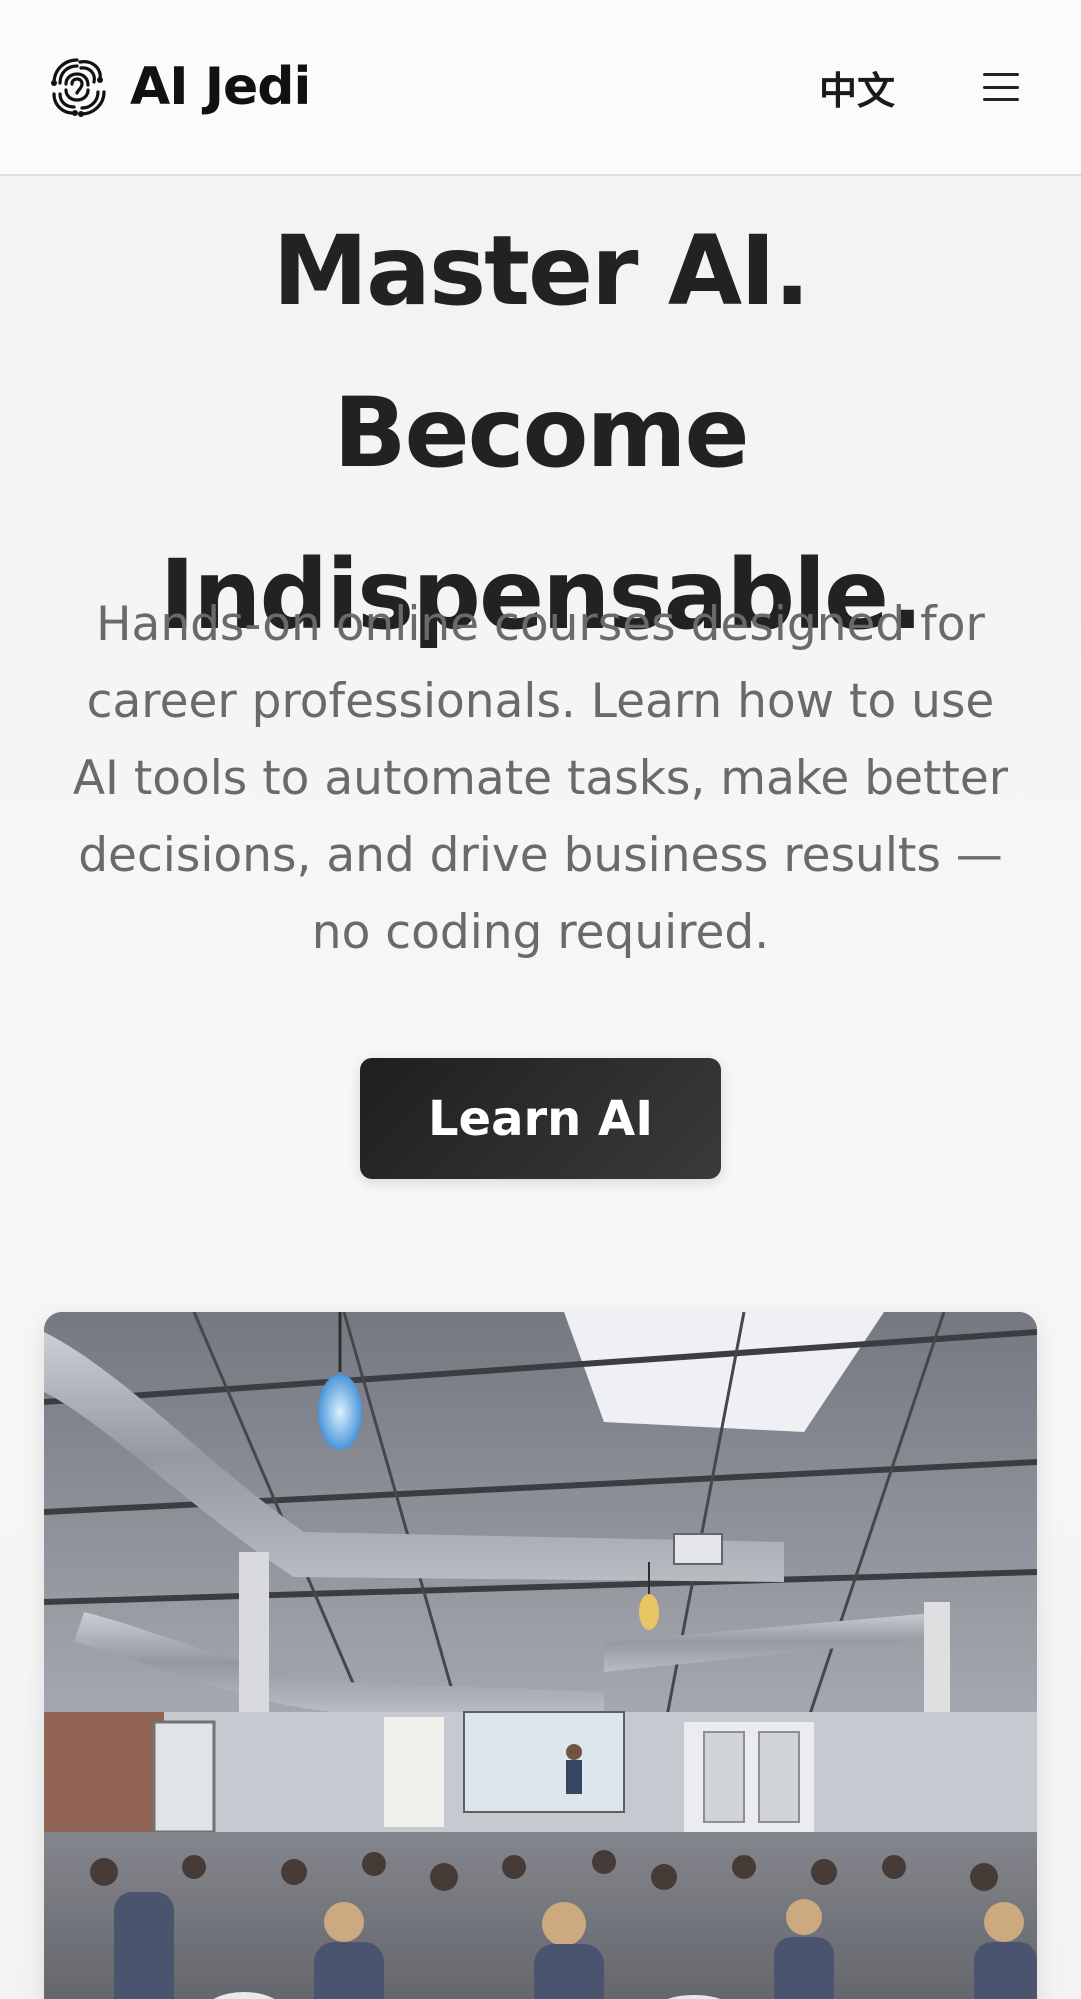  Describe the element at coordinates (220, 87) in the screenshot. I see `brand-name: AI Jedi` at that location.